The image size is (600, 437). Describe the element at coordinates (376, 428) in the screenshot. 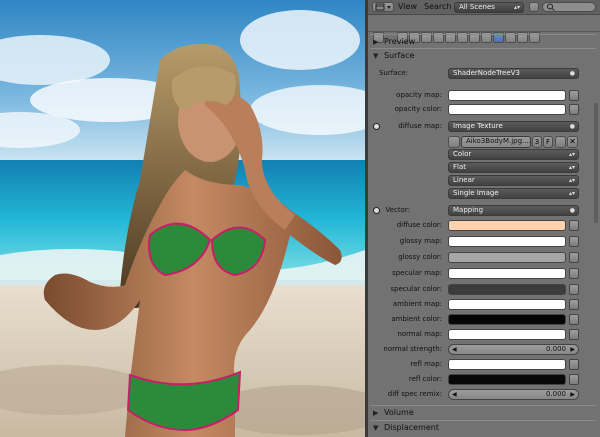

I see `expand-arrow-icon: ▼` at that location.